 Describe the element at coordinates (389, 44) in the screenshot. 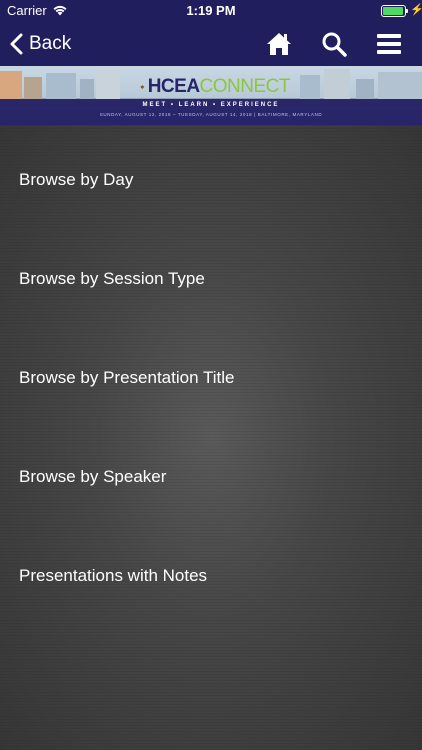

I see `hamburger-menu-icon` at that location.